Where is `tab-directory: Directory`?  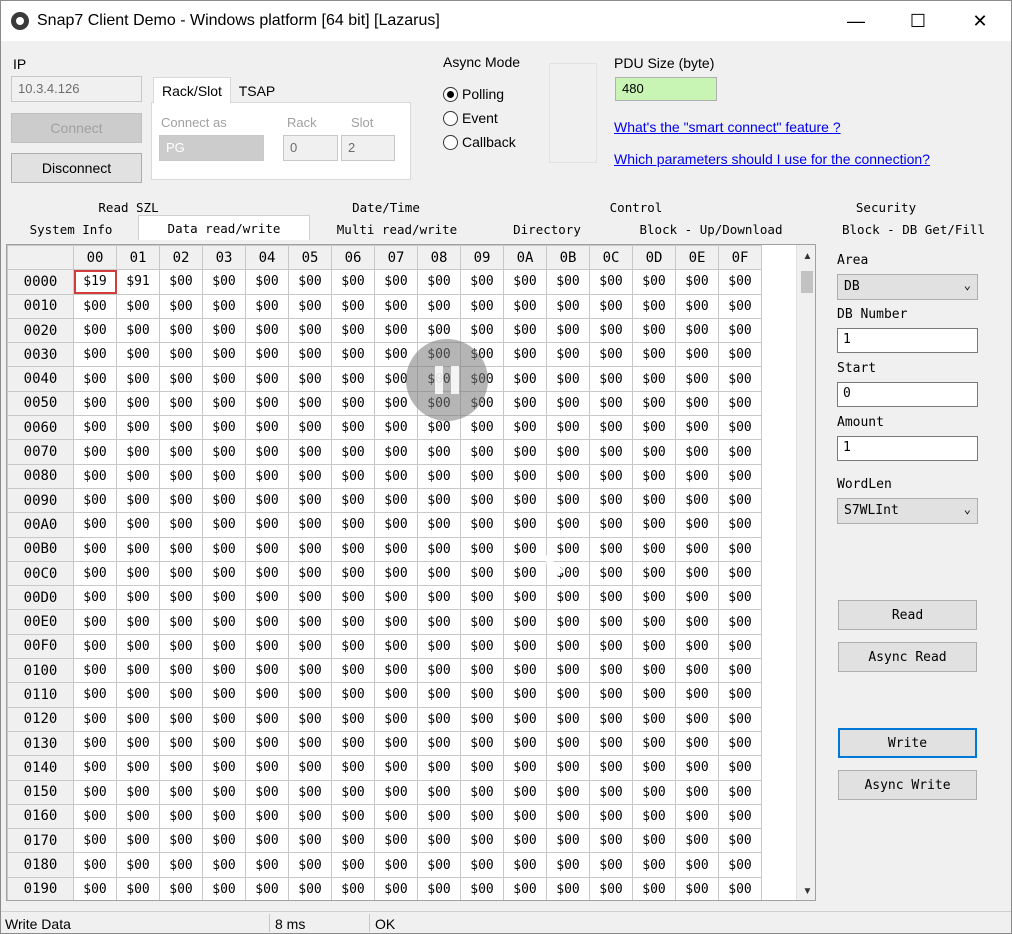 tab-directory: Directory is located at coordinates (547, 229).